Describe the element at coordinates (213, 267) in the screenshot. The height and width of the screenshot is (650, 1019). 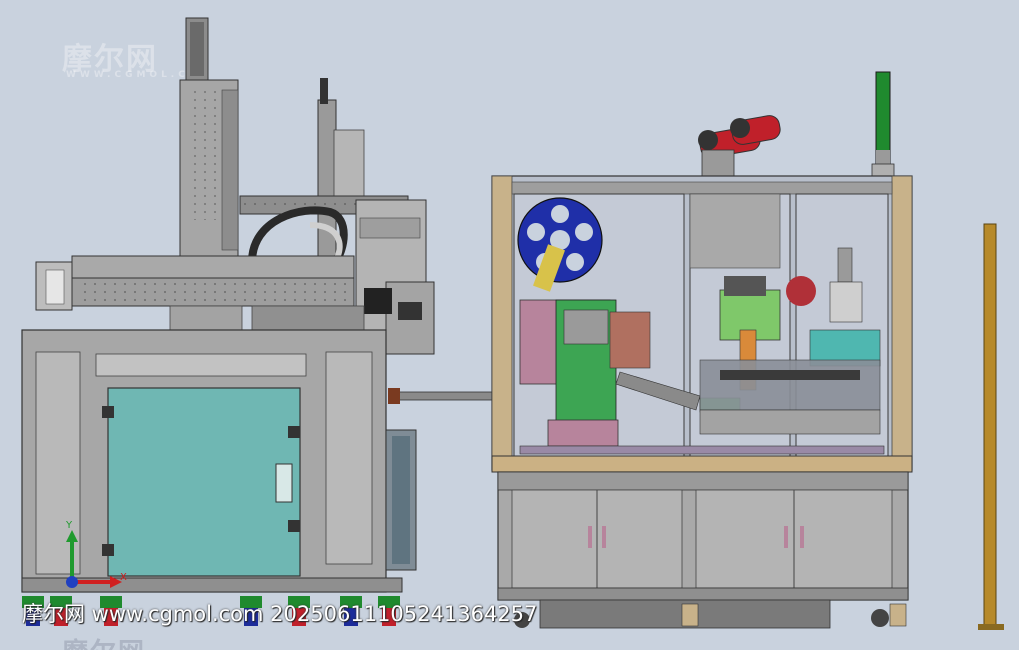
I see `main-beam` at that location.